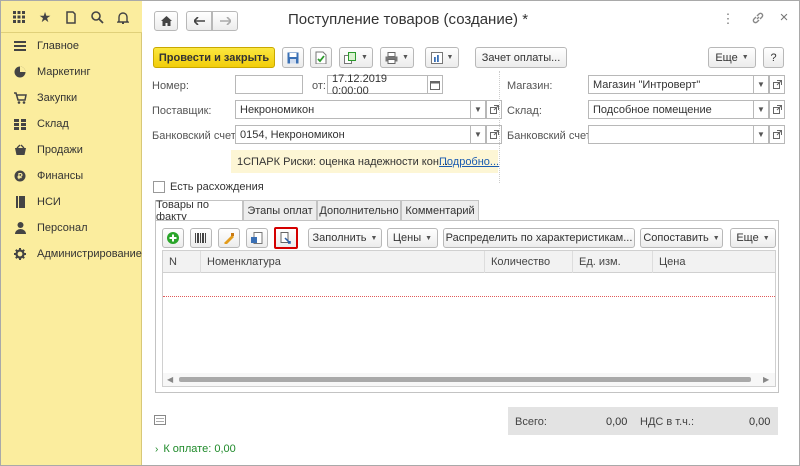 This screenshot has height=466, width=800. I want to click on supplier-field: Некрономикон, so click(353, 109).